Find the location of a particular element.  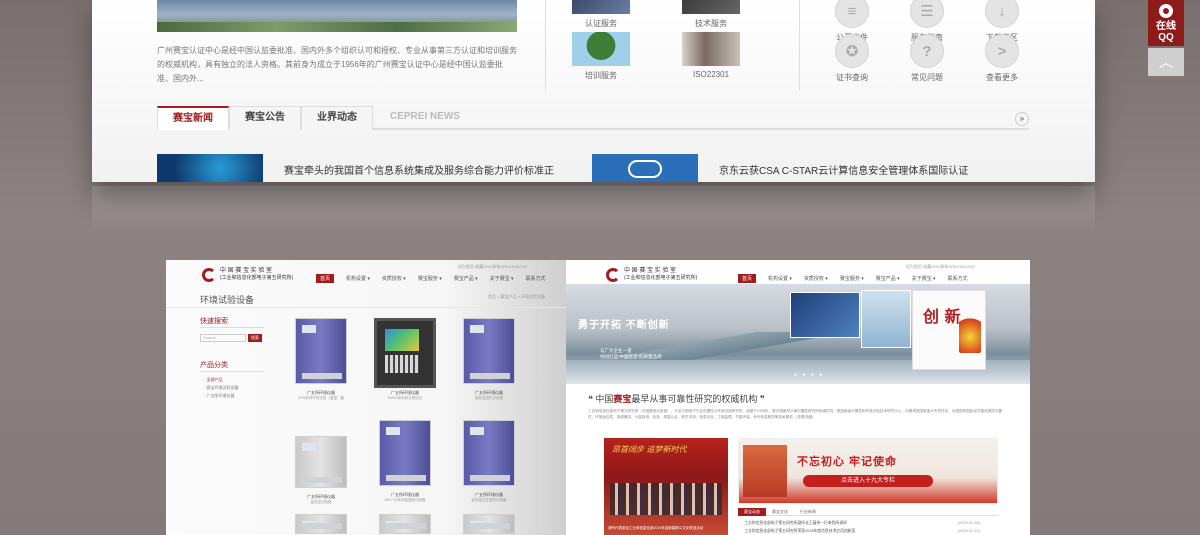

product-spec: 高低温交变湿热试验箱 is located at coordinates (489, 500).